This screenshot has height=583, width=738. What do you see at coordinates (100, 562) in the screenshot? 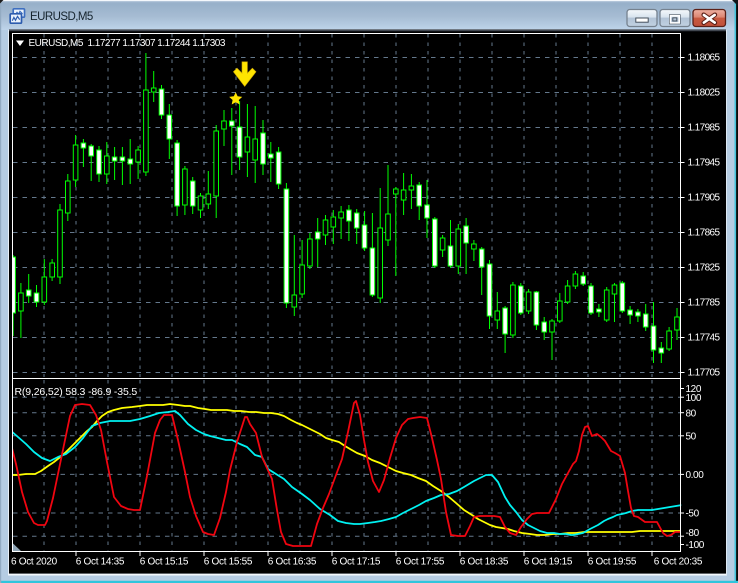
I see `svg-text: 6 Oct 14:35` at bounding box center [100, 562].